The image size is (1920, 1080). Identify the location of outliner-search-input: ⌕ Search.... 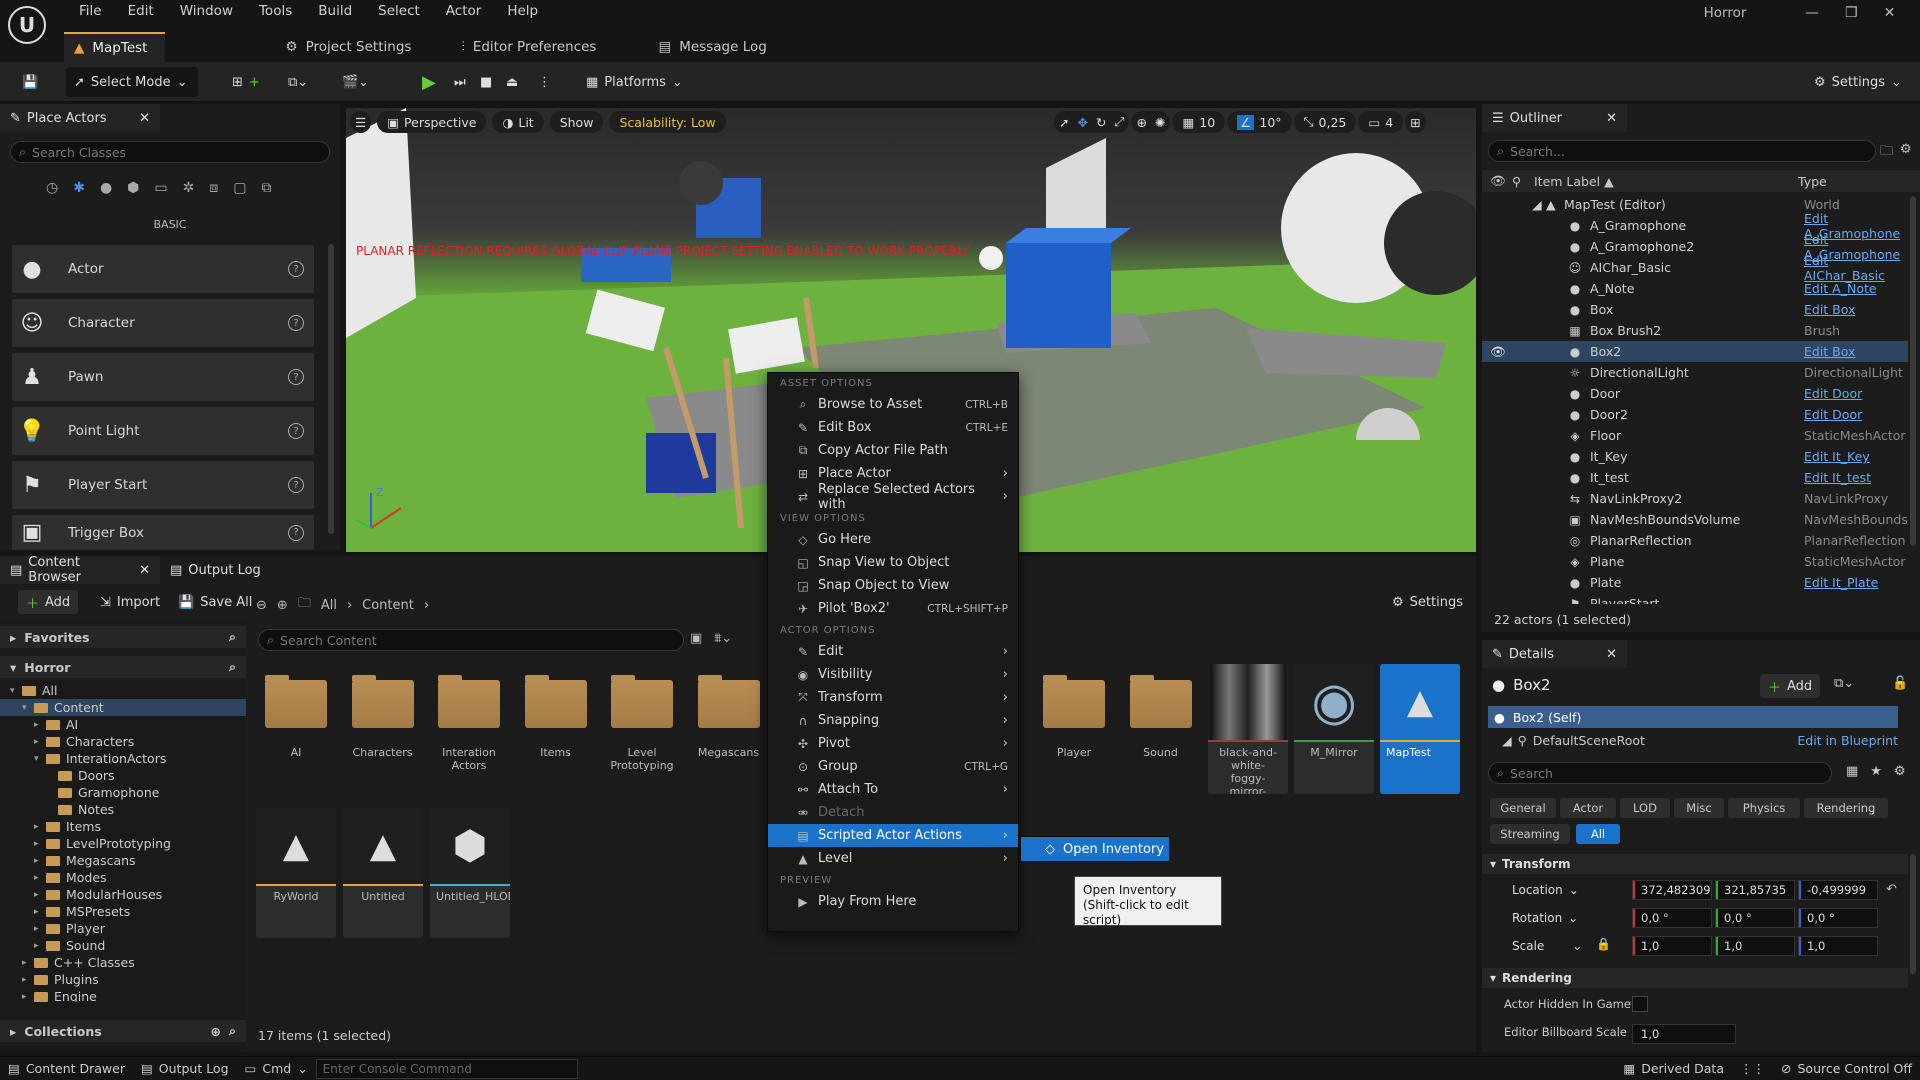
(1682, 151).